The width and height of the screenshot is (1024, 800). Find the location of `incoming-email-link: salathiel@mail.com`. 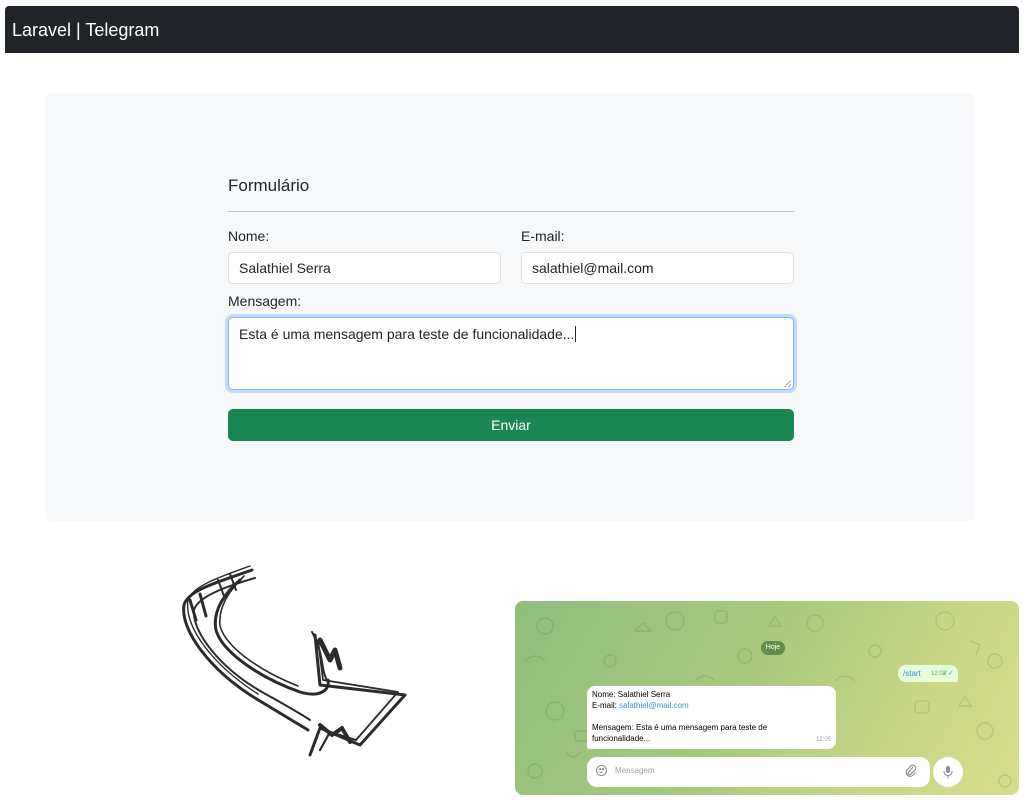

incoming-email-link: salathiel@mail.com is located at coordinates (653, 705).